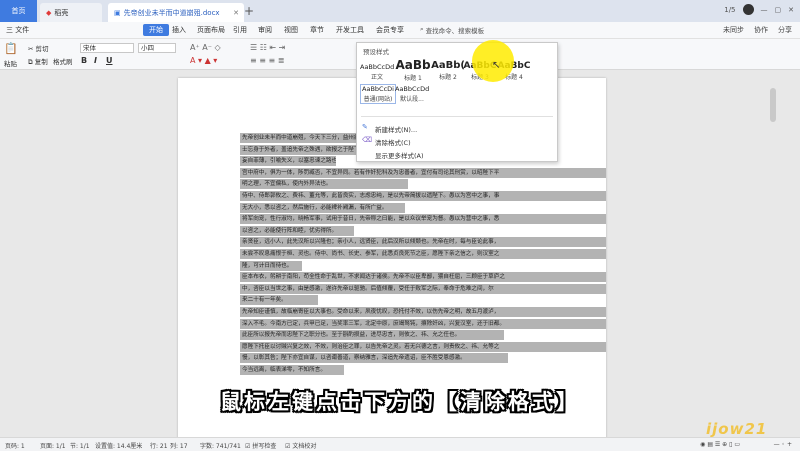 Image resolution: width=800 pixels, height=451 pixels. I want to click on new-tab-button: +, so click(249, 11).